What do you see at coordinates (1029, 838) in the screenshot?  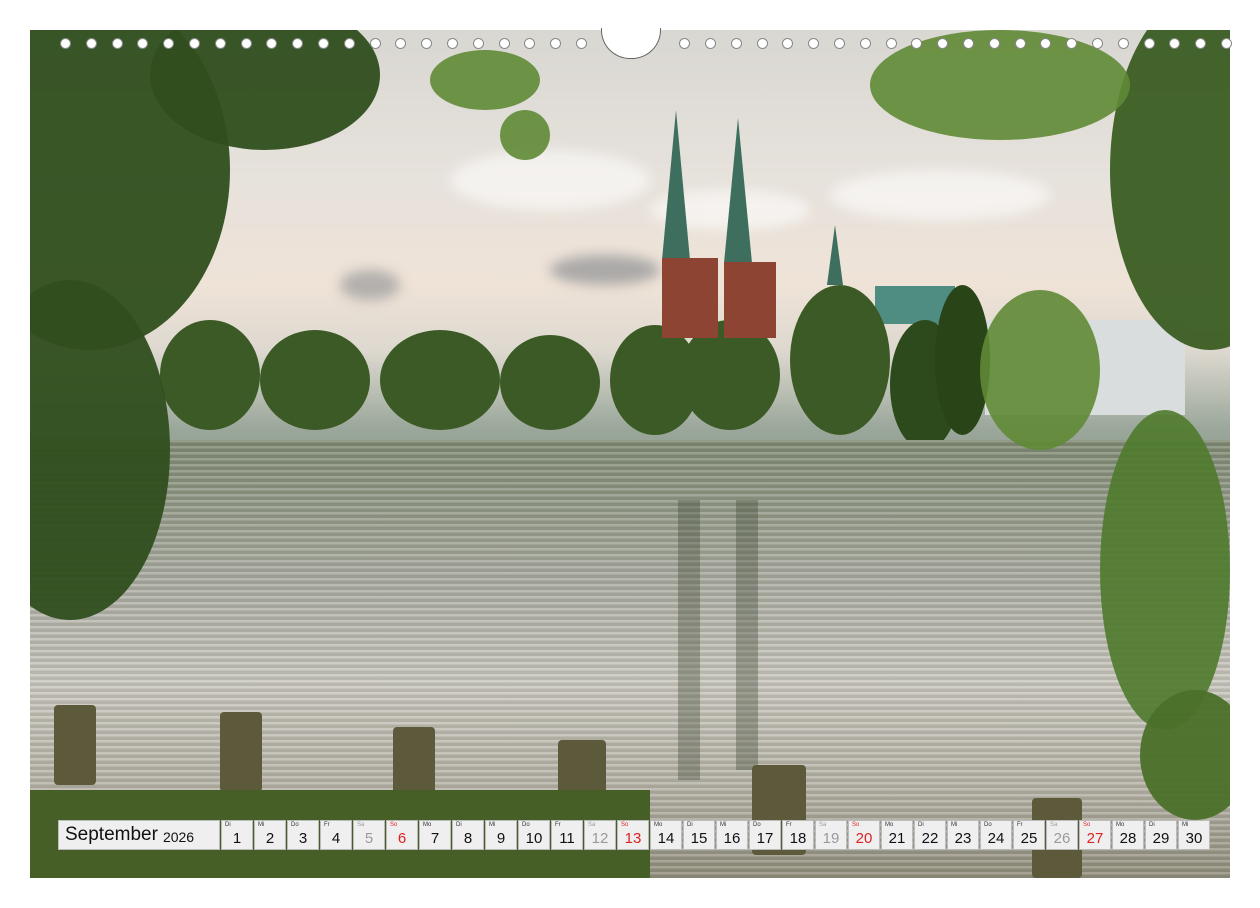 I see `day-number: 25` at bounding box center [1029, 838].